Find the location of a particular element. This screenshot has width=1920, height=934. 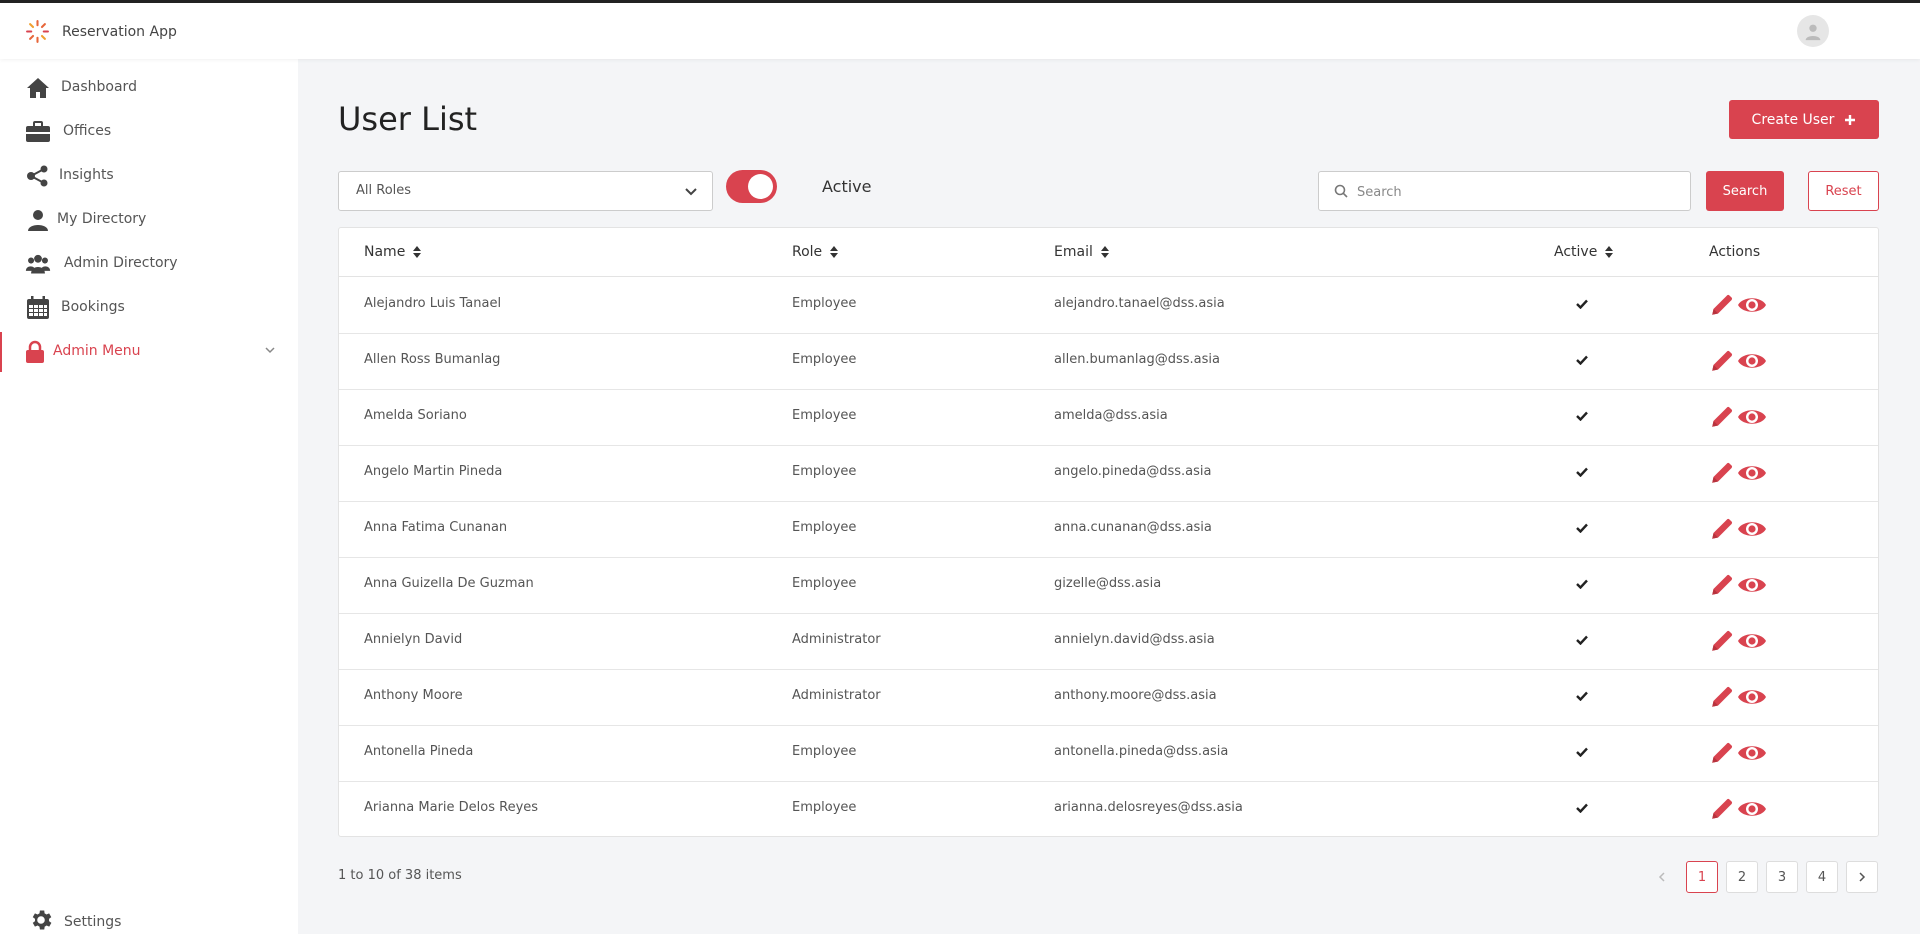

briefcase-icon is located at coordinates (38, 132).